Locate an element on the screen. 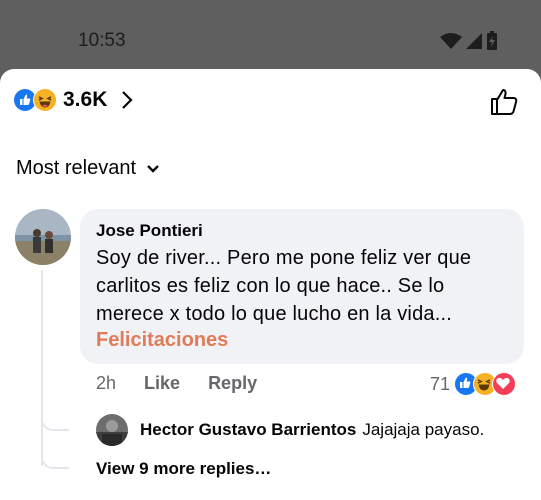 This screenshot has height=500, width=541. chevron-right-icon is located at coordinates (127, 100).